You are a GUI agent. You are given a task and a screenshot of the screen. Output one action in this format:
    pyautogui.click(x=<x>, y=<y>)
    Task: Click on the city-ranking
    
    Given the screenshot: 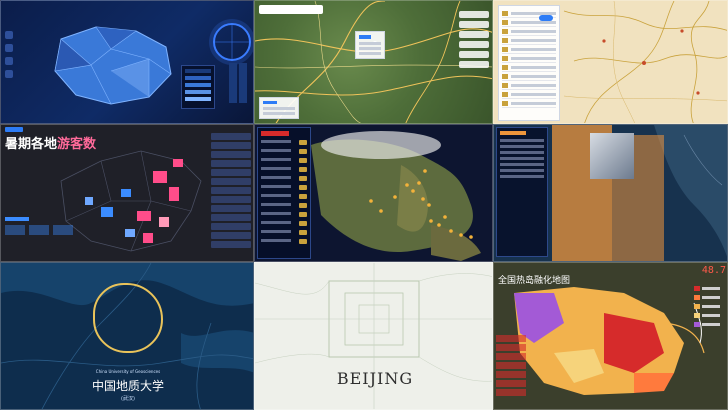 What is the action you would take?
    pyautogui.click(x=511, y=368)
    